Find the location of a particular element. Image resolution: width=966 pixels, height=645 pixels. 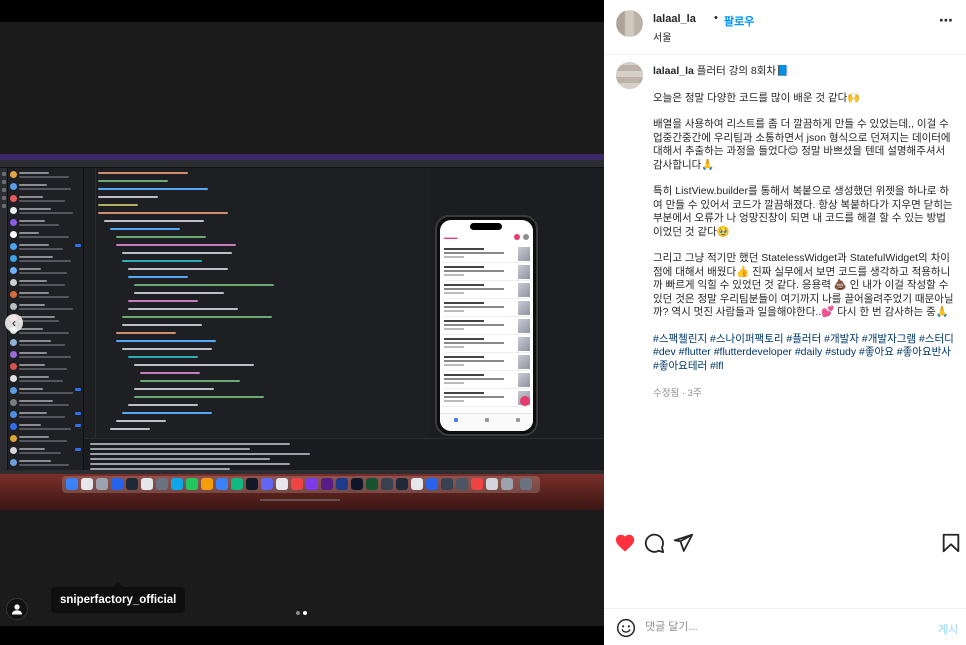

comment-box: 게시 is located at coordinates (785, 626).